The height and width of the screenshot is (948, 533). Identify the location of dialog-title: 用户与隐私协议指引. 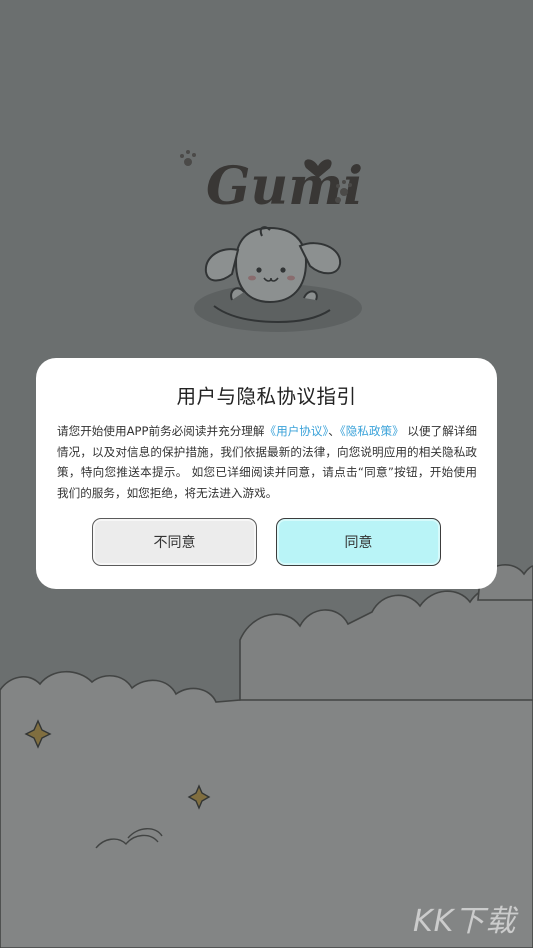
(266, 396).